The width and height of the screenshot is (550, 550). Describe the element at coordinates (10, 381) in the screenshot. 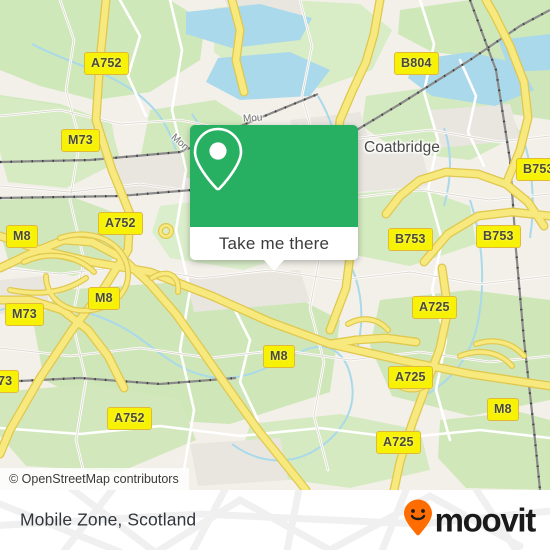

I see `road-shield: 73` at that location.